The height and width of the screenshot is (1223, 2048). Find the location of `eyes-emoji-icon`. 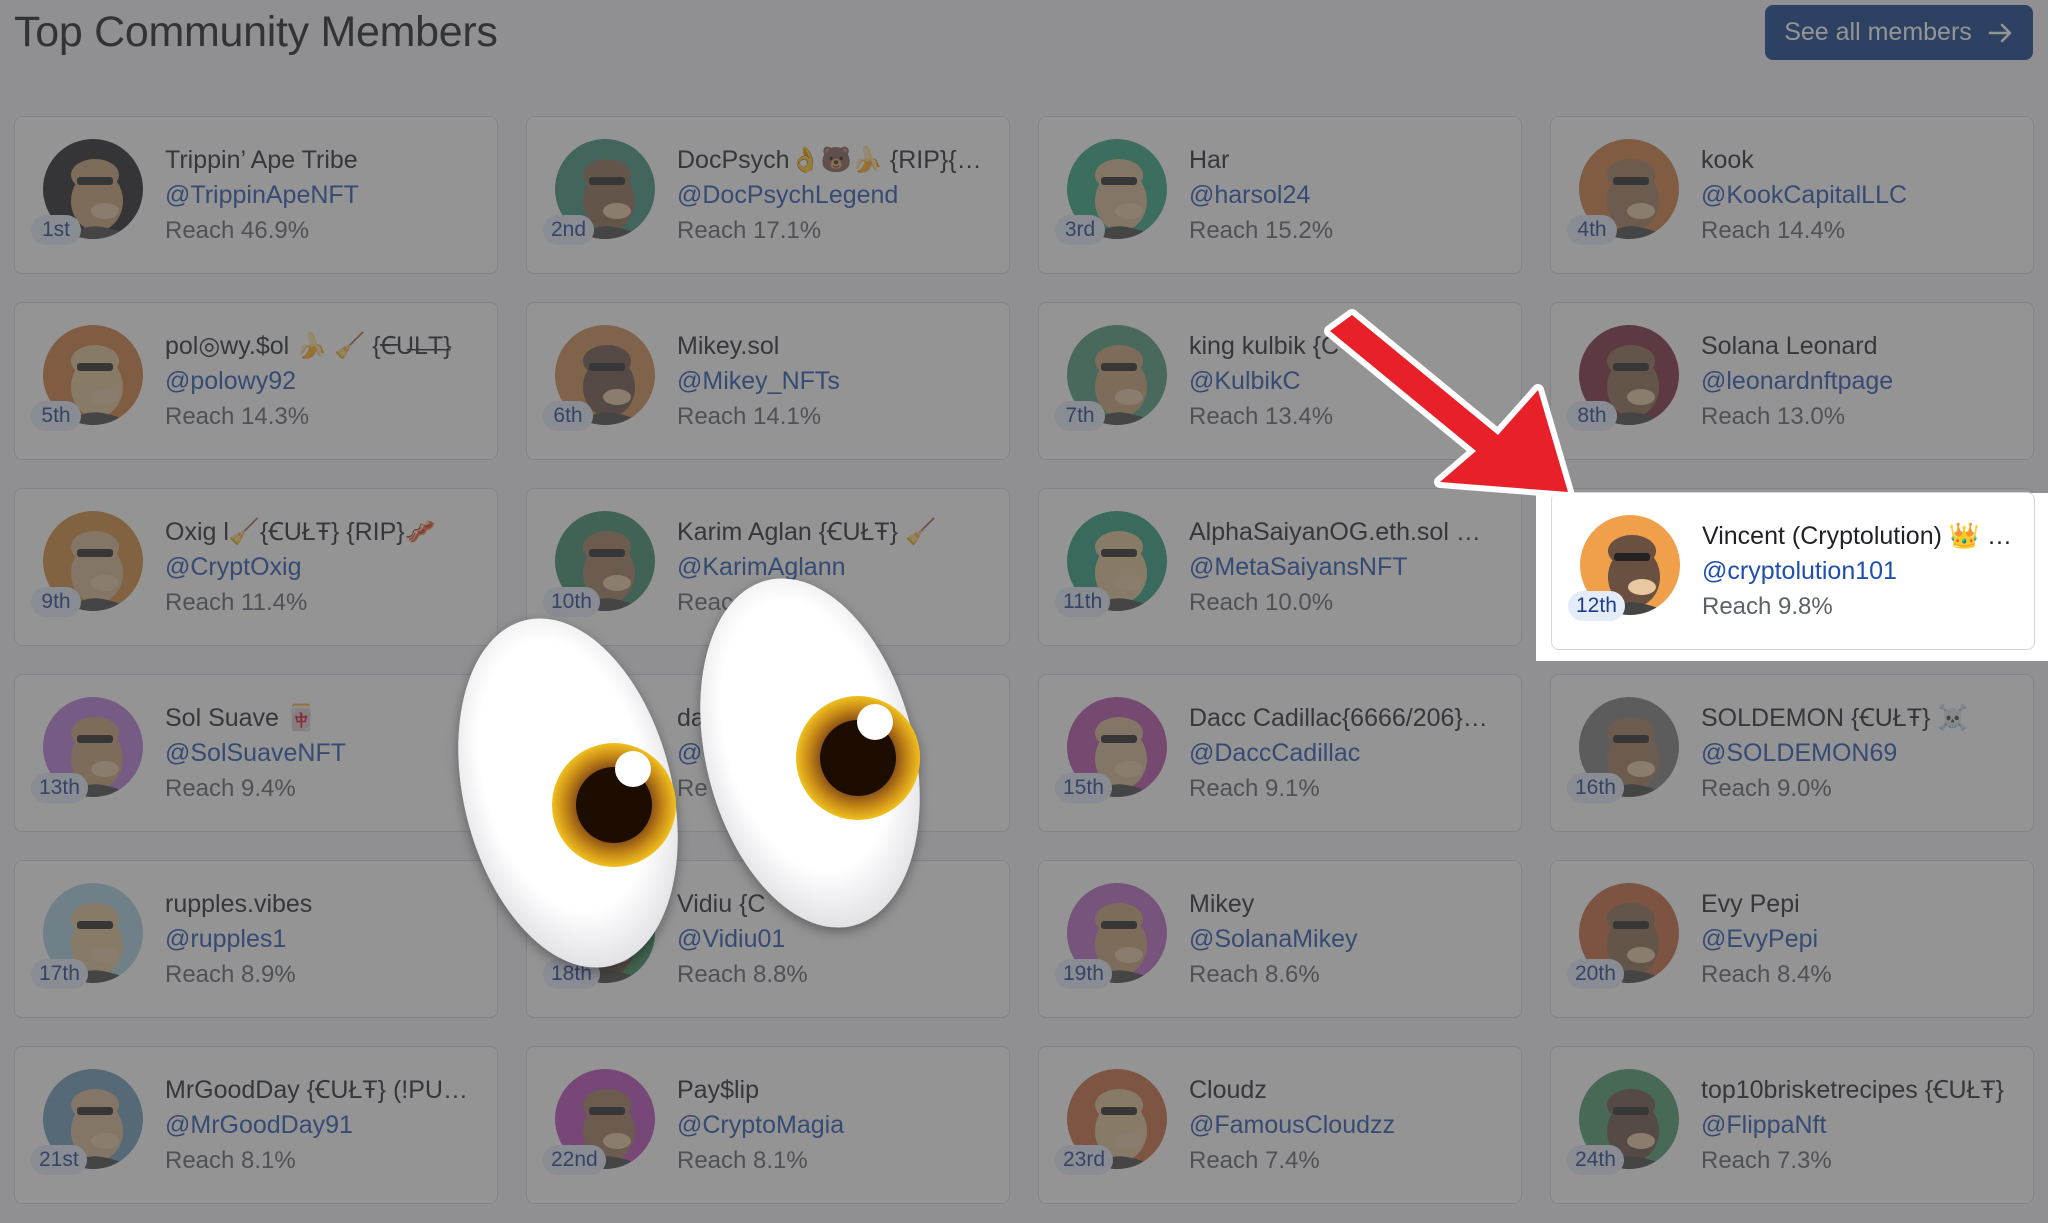

eyes-emoji-icon is located at coordinates (689, 773).